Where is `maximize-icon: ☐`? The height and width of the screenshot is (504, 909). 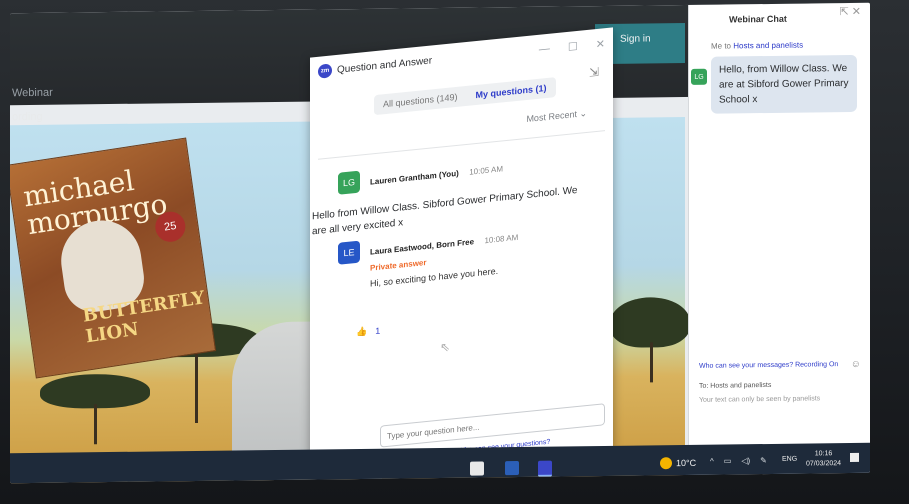 maximize-icon: ☐ is located at coordinates (573, 46).